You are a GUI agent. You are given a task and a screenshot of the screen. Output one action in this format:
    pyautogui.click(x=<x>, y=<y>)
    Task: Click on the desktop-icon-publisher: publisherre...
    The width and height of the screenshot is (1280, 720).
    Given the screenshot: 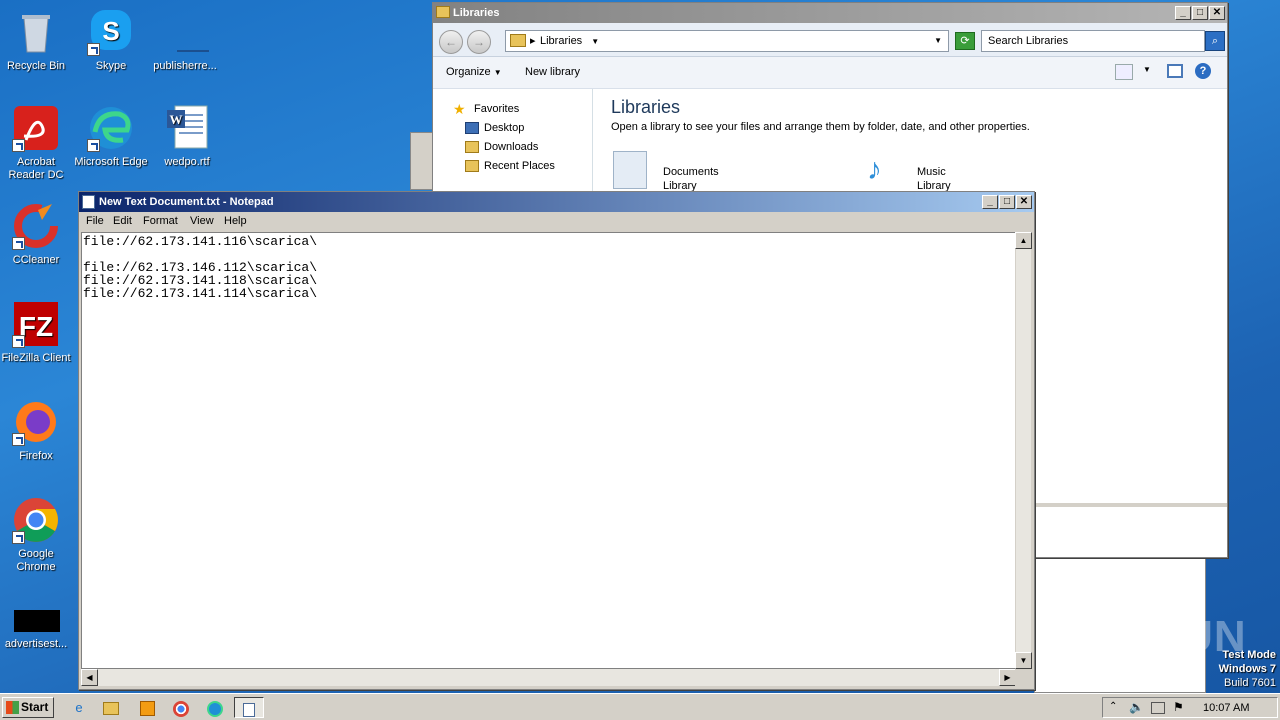 What is the action you would take?
    pyautogui.click(x=185, y=40)
    